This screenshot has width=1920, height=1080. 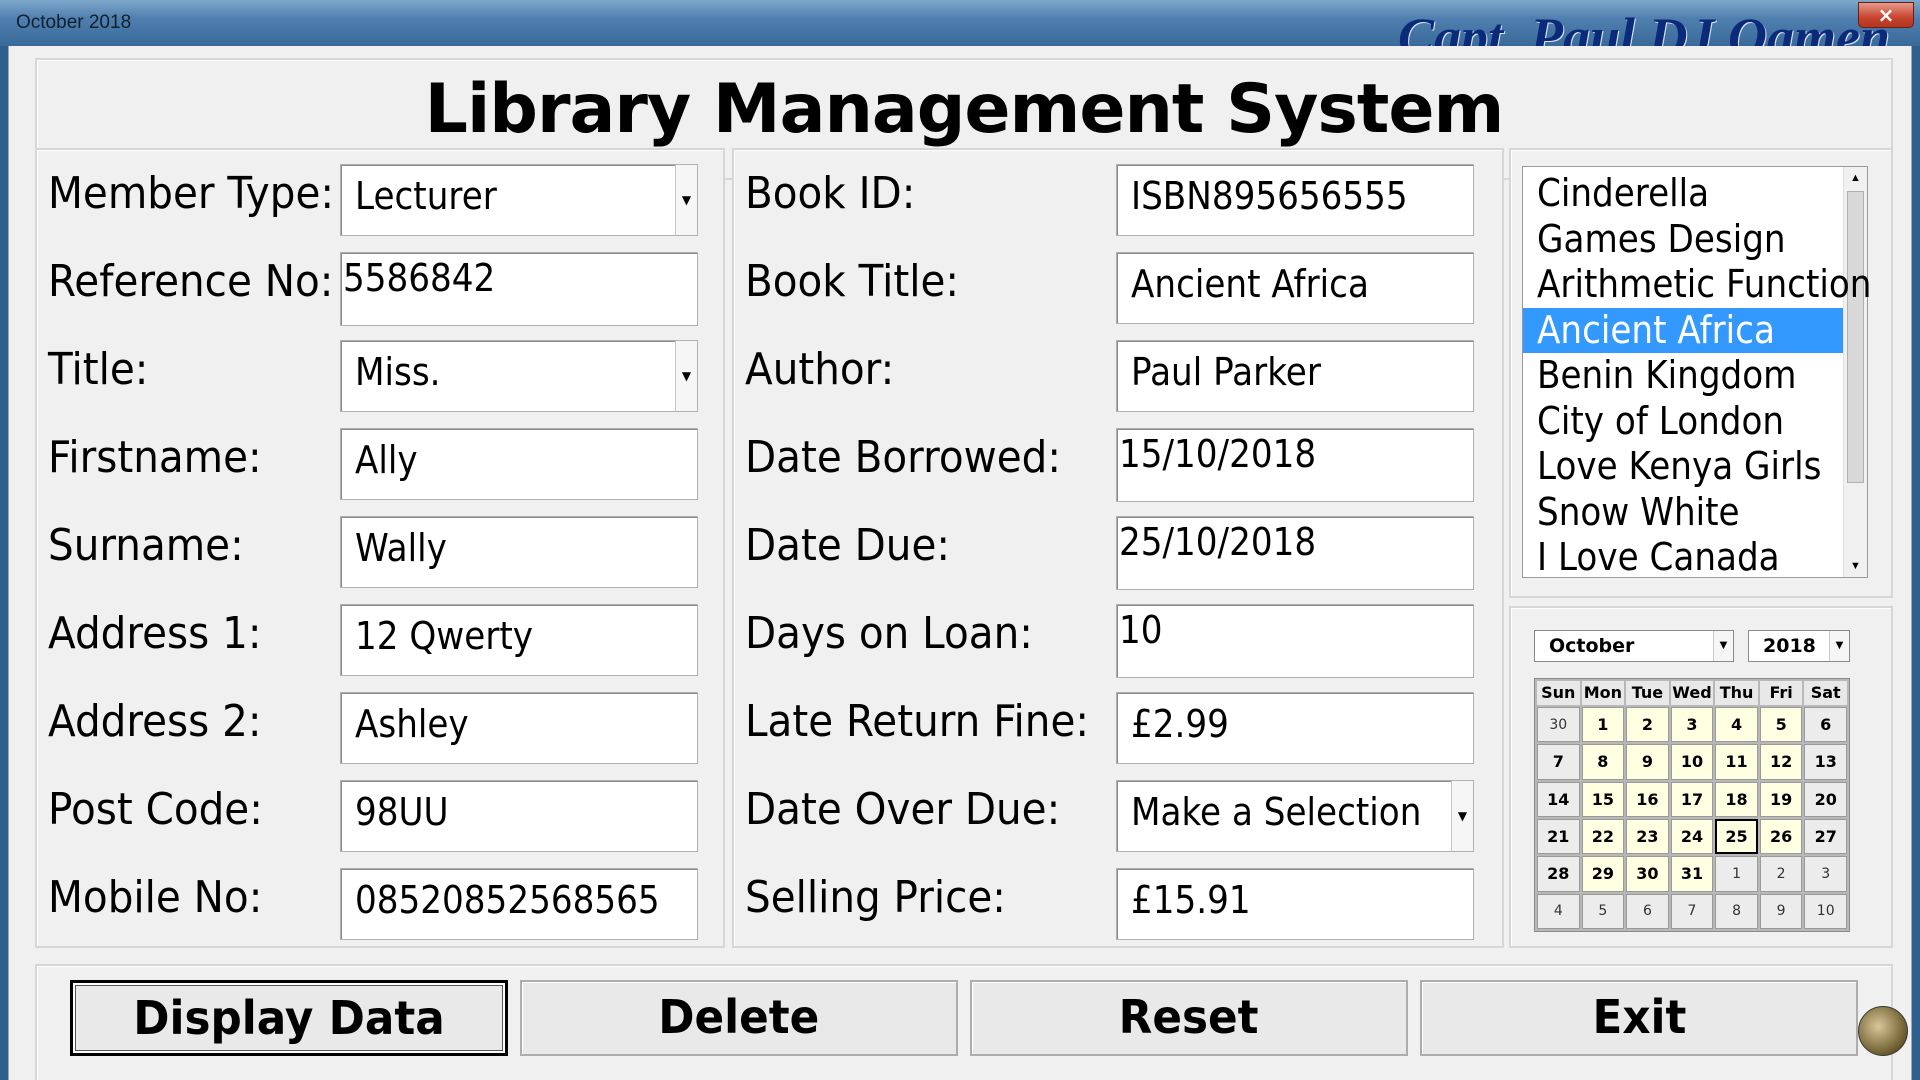 What do you see at coordinates (1295, 465) in the screenshot?
I see `date-borrowed-field: 15/10/2018` at bounding box center [1295, 465].